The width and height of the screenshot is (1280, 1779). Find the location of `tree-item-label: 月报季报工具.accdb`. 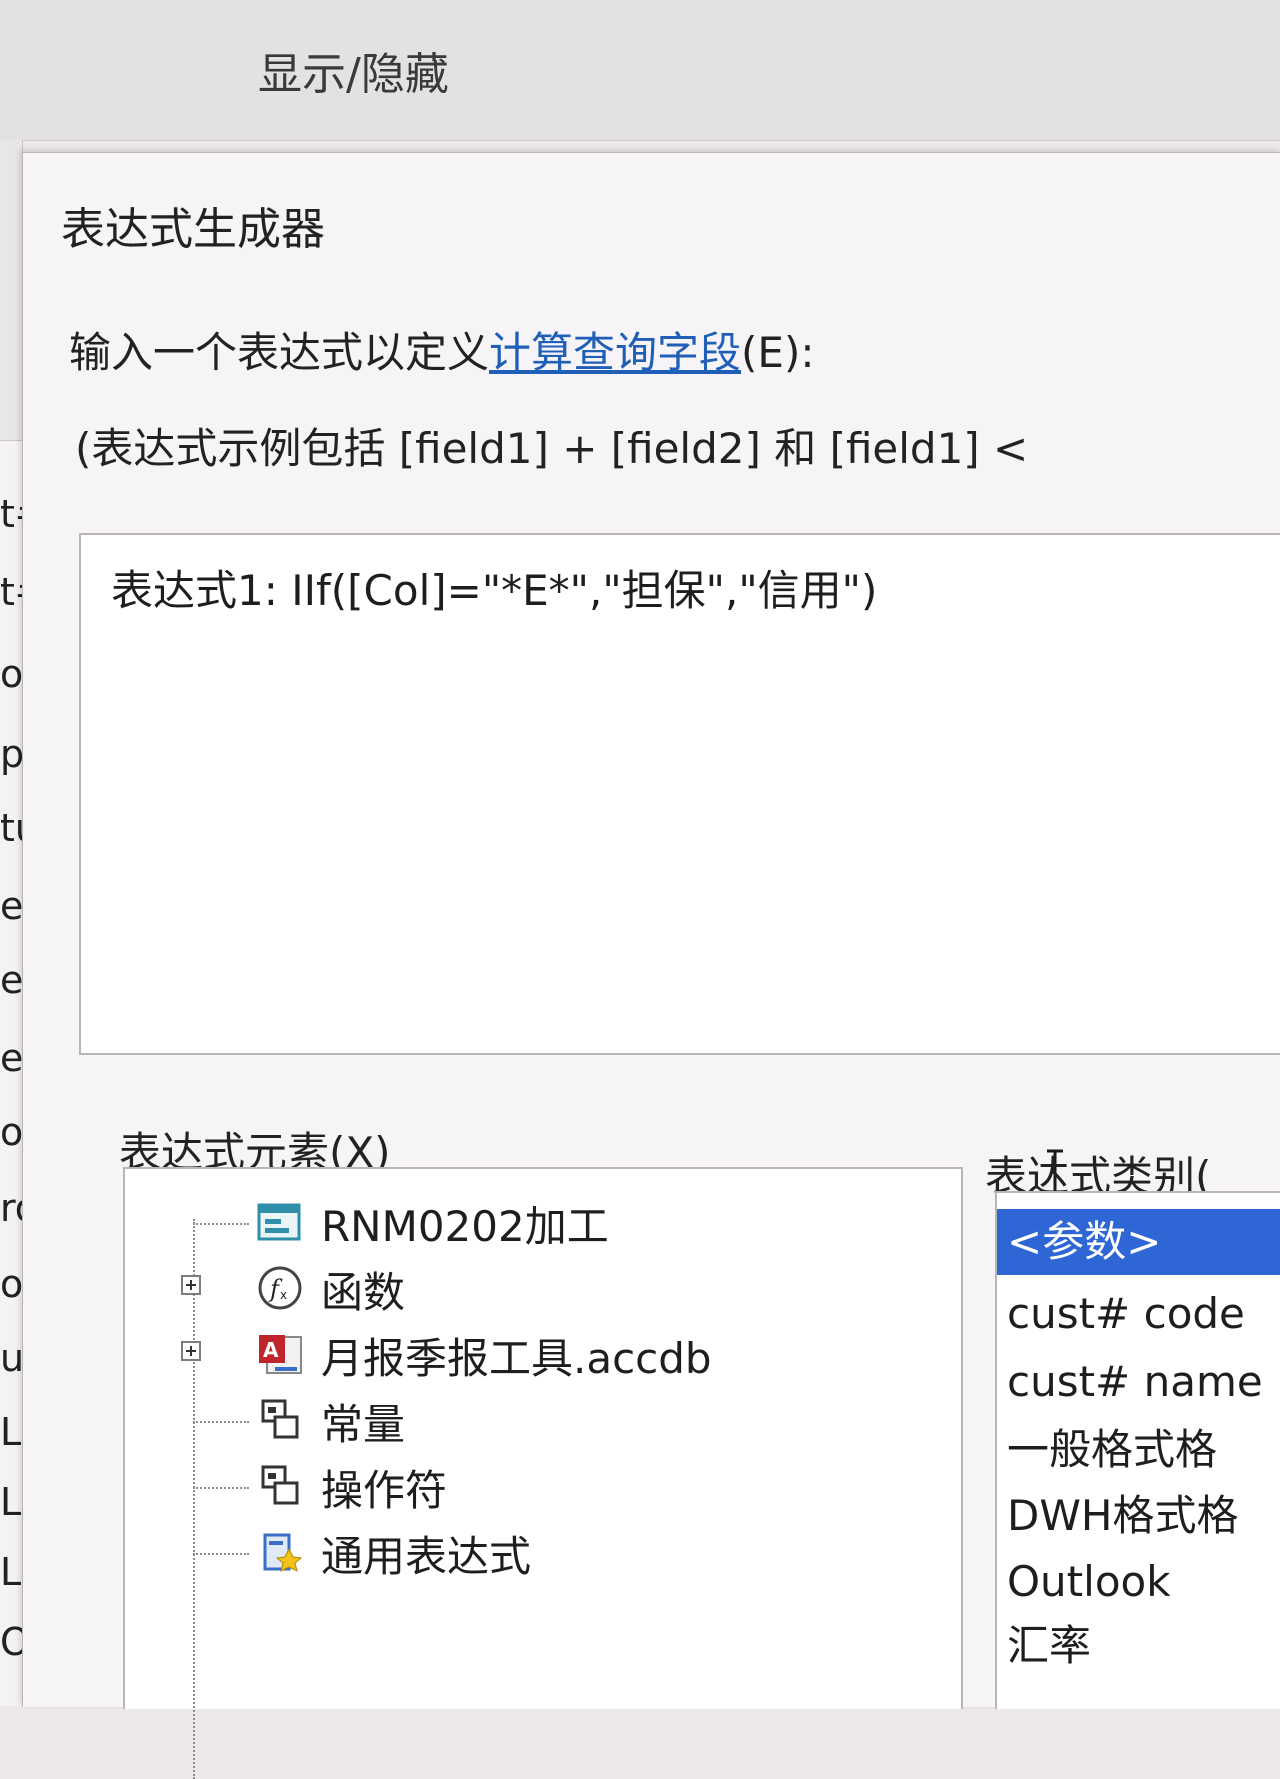

tree-item-label: 月报季报工具.accdb is located at coordinates (516, 1358).